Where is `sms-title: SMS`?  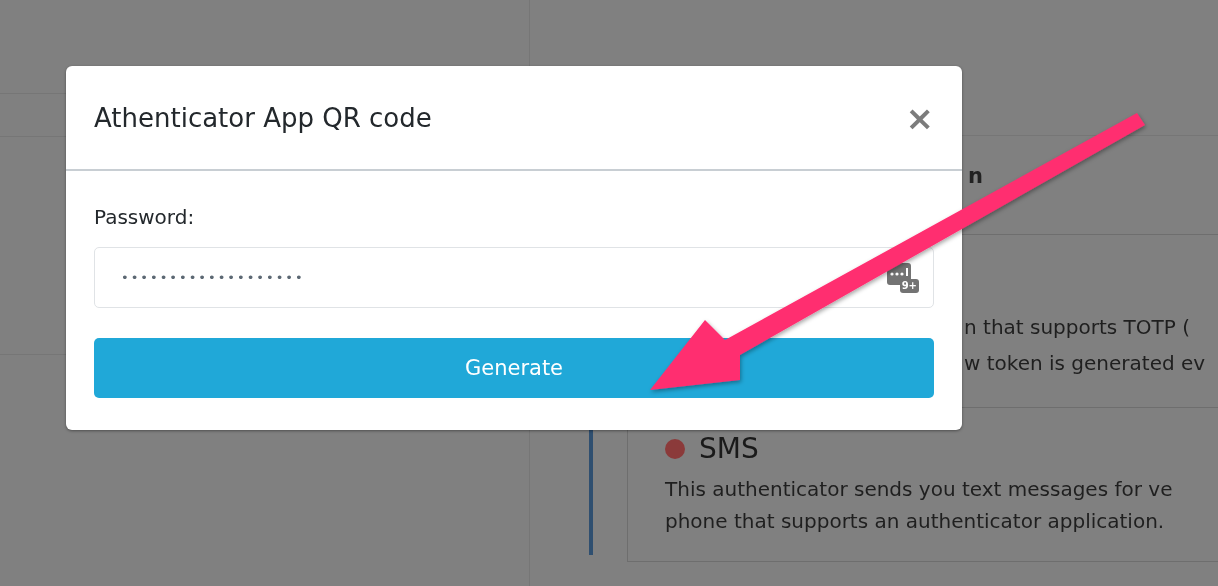 sms-title: SMS is located at coordinates (729, 448).